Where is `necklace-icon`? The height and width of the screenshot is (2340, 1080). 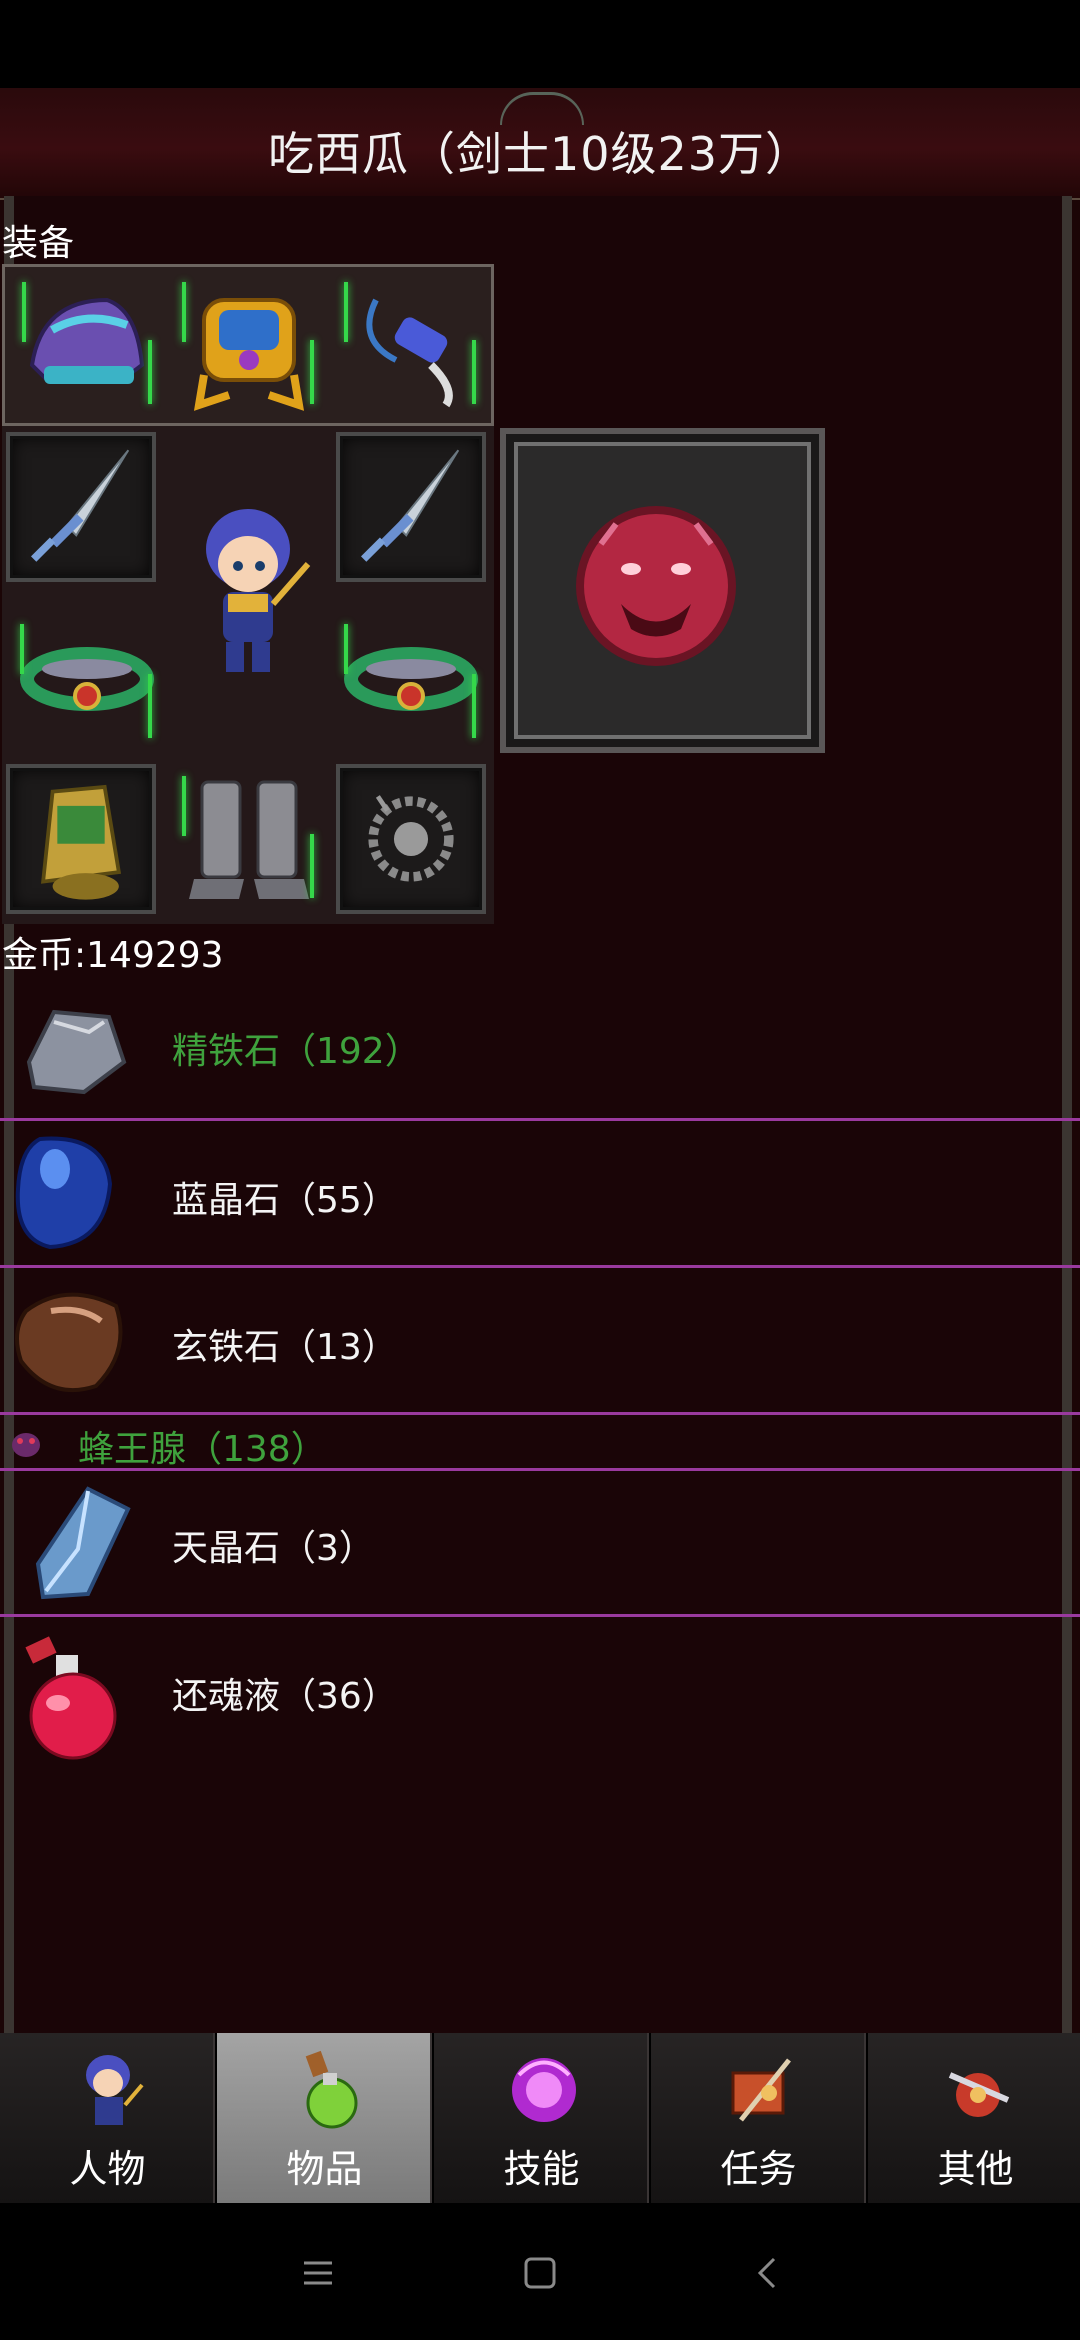
necklace-icon is located at coordinates (409, 353).